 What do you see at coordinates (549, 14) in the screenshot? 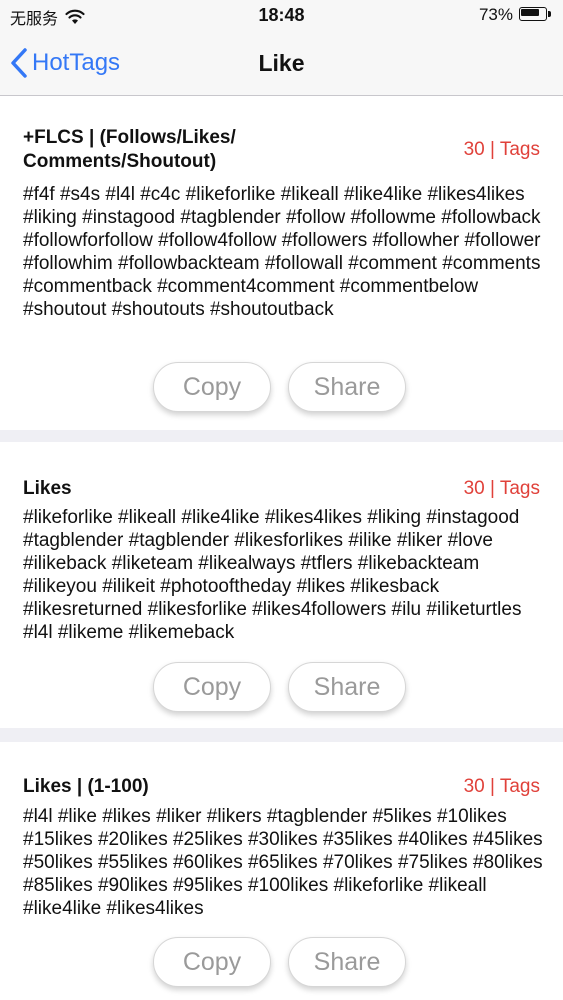
I see `battery-nub` at bounding box center [549, 14].